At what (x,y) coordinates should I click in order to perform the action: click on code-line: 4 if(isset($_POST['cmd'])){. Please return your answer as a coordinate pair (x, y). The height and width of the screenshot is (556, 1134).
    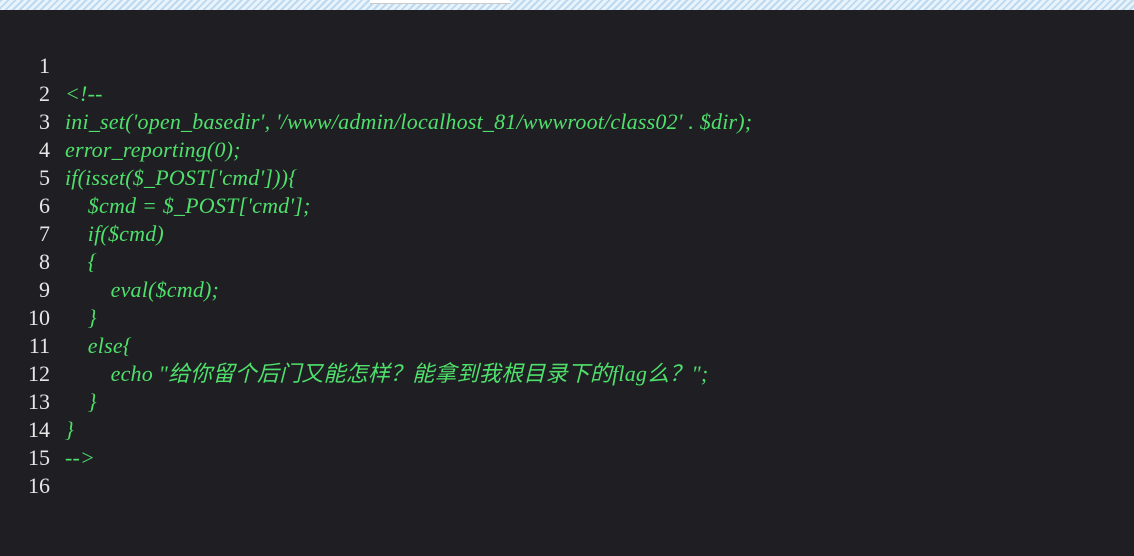
    Looking at the image, I should click on (148, 149).